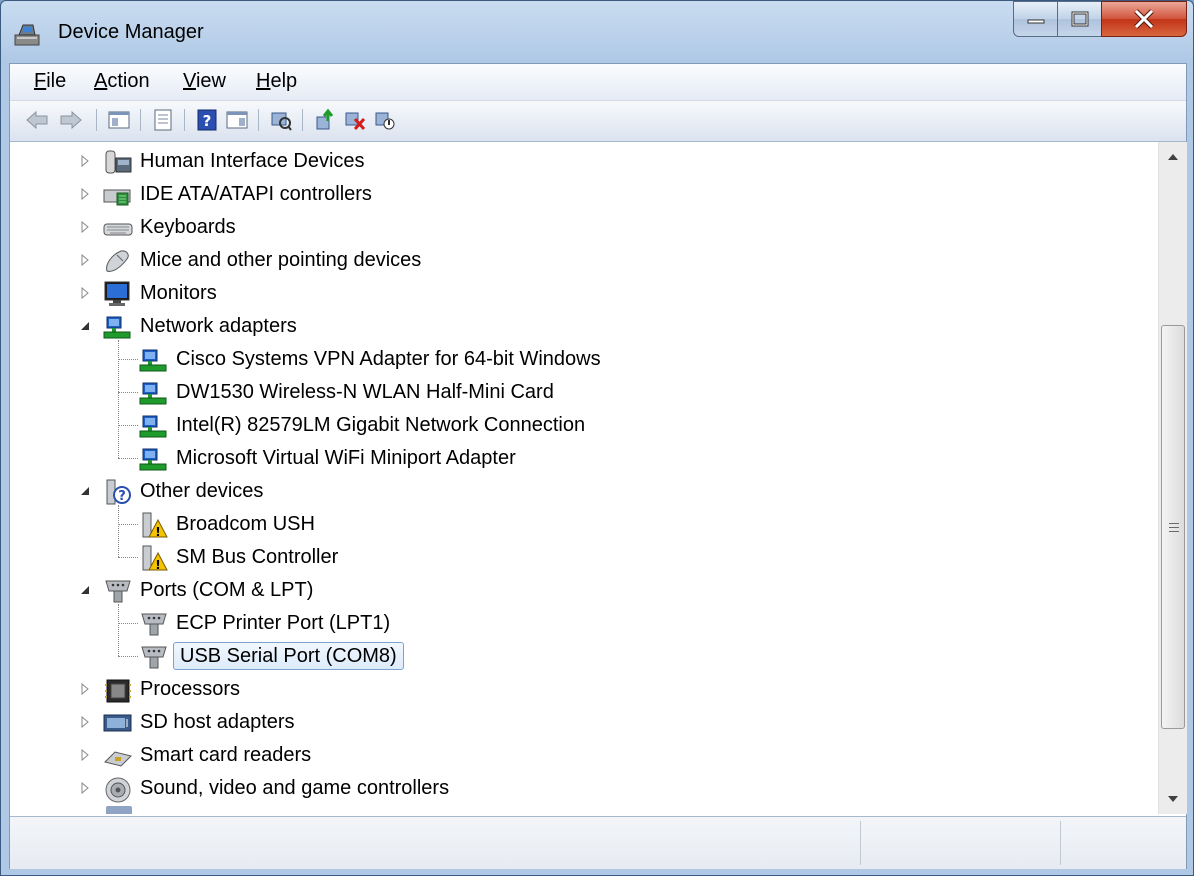  Describe the element at coordinates (584, 194) in the screenshot. I see `tree-category-row: IDE ATA/ATAPI controllers` at that location.